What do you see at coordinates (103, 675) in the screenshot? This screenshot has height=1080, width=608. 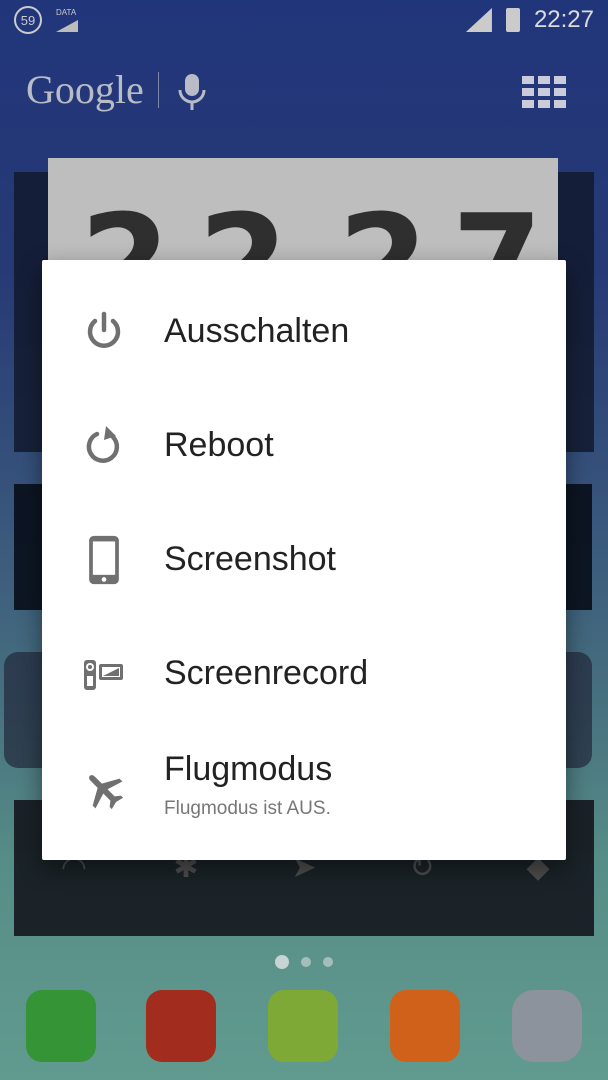 I see `screenrecord-icon` at bounding box center [103, 675].